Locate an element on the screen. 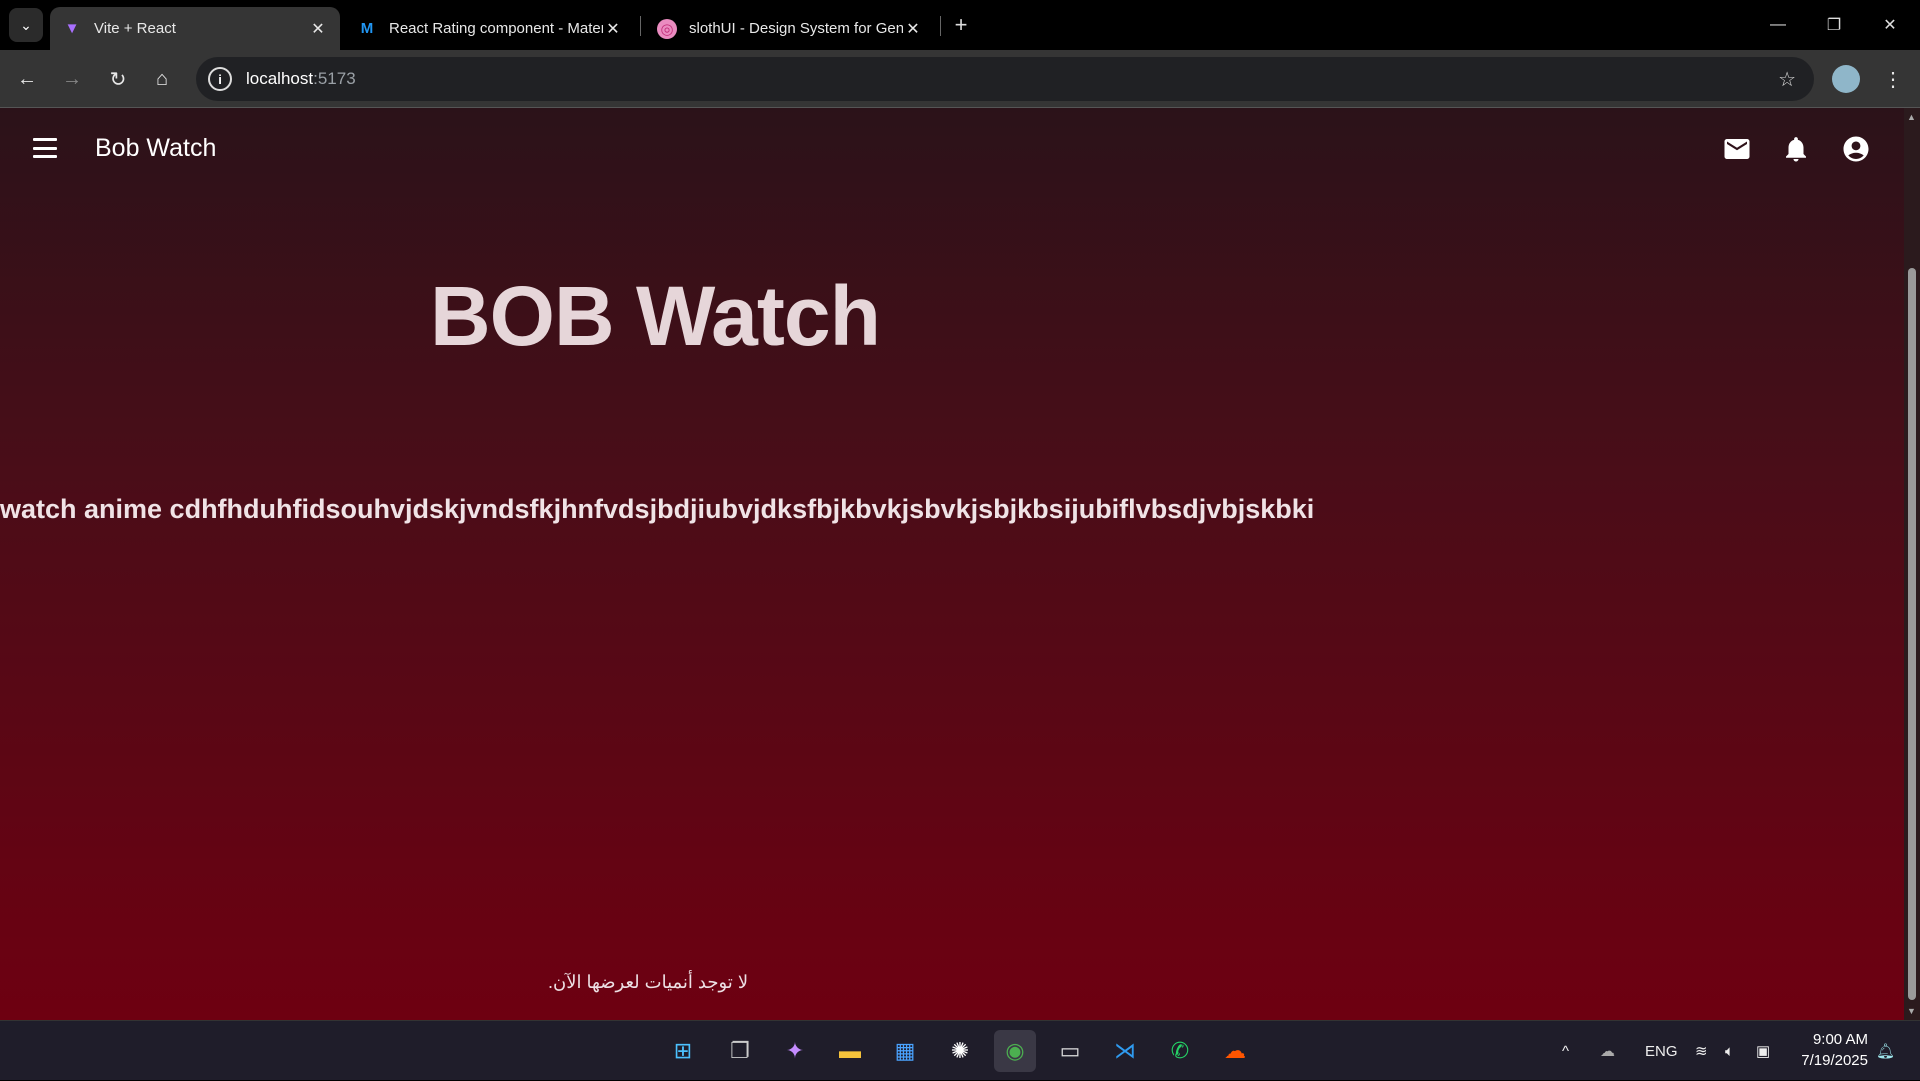 This screenshot has width=1920, height=1081. notifications-icon is located at coordinates (1796, 149).